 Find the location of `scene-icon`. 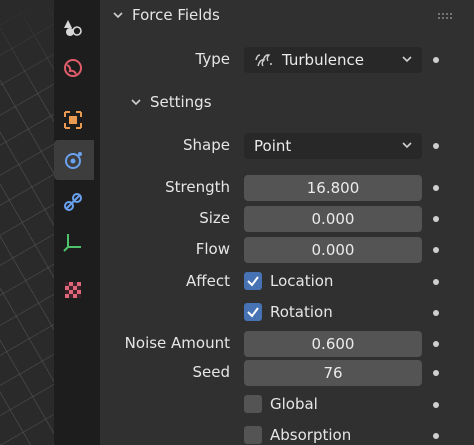

scene-icon is located at coordinates (73, 28).